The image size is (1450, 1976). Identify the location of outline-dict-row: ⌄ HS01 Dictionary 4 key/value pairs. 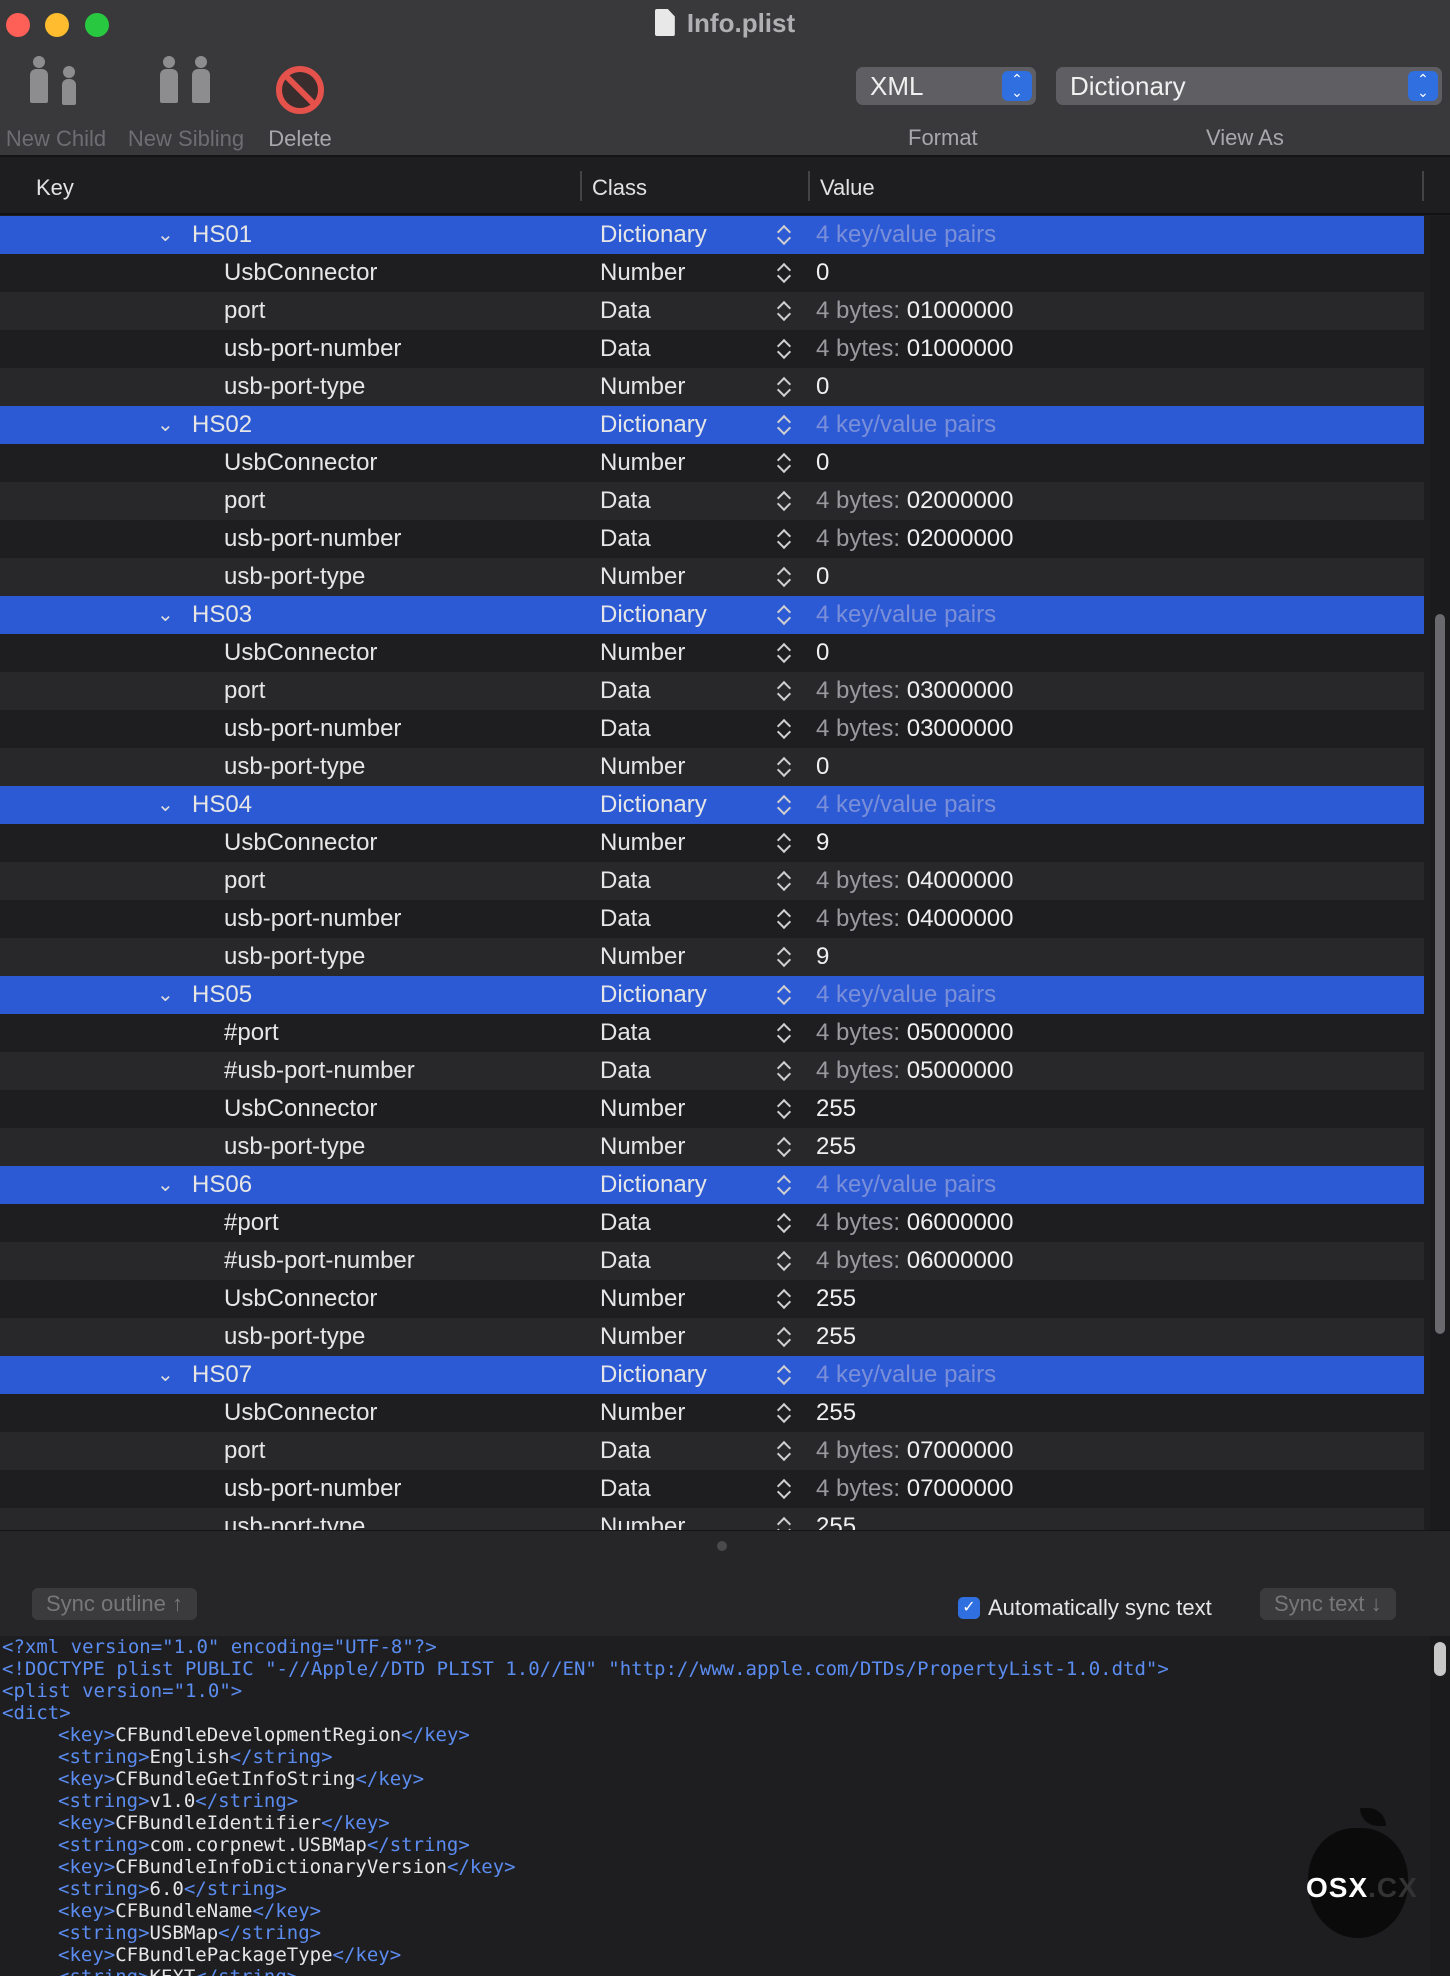
(712, 235).